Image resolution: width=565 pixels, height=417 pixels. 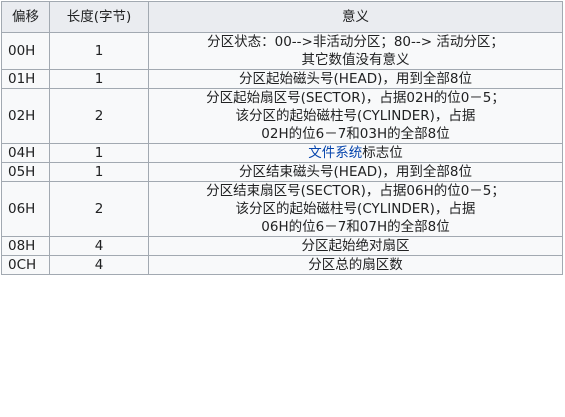 I want to click on meaning-cell: 分区结束磁头号(HEAD)，用到全部8位, so click(x=355, y=172).